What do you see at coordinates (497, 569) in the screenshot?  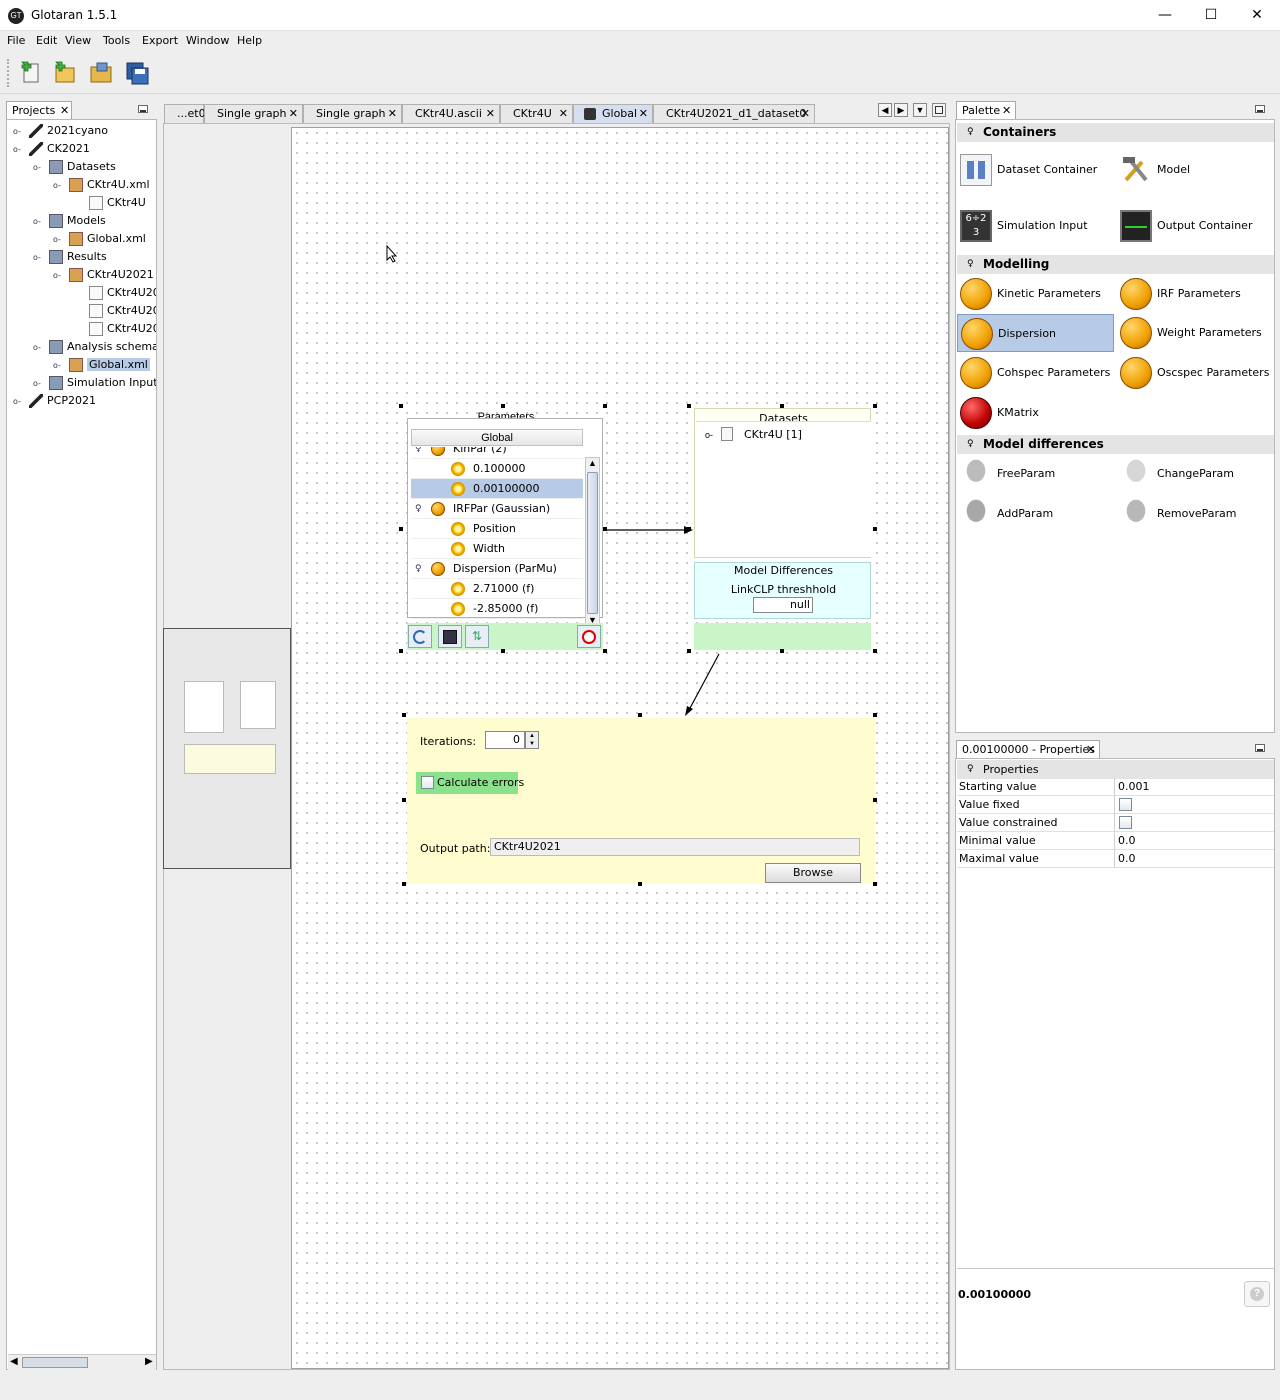 I see `parameter-group-row: ♀ Dispersion (ParMu)` at bounding box center [497, 569].